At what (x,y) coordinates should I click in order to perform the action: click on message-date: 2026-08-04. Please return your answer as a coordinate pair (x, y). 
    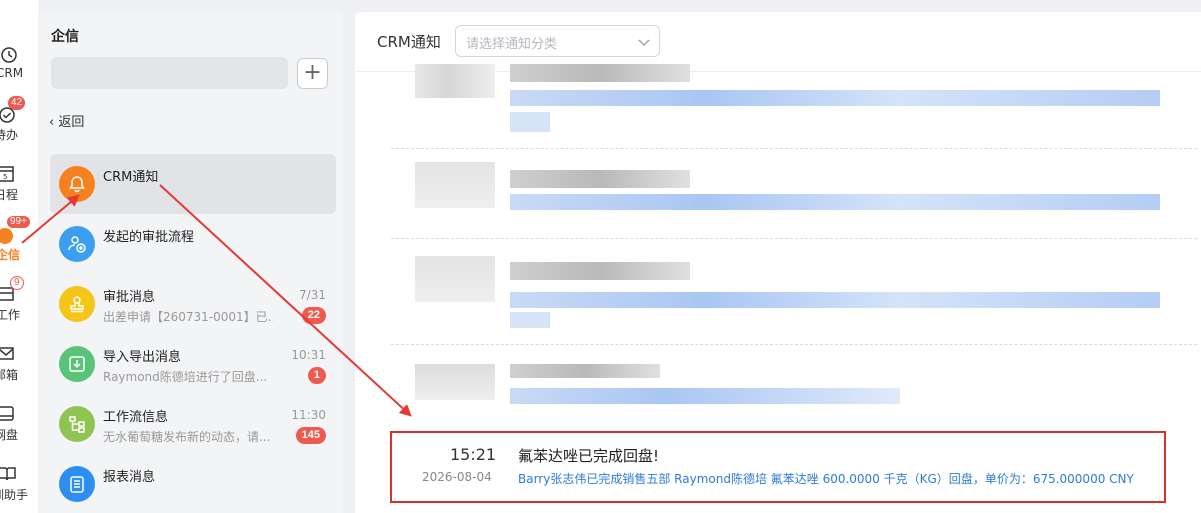
    Looking at the image, I should click on (457, 477).